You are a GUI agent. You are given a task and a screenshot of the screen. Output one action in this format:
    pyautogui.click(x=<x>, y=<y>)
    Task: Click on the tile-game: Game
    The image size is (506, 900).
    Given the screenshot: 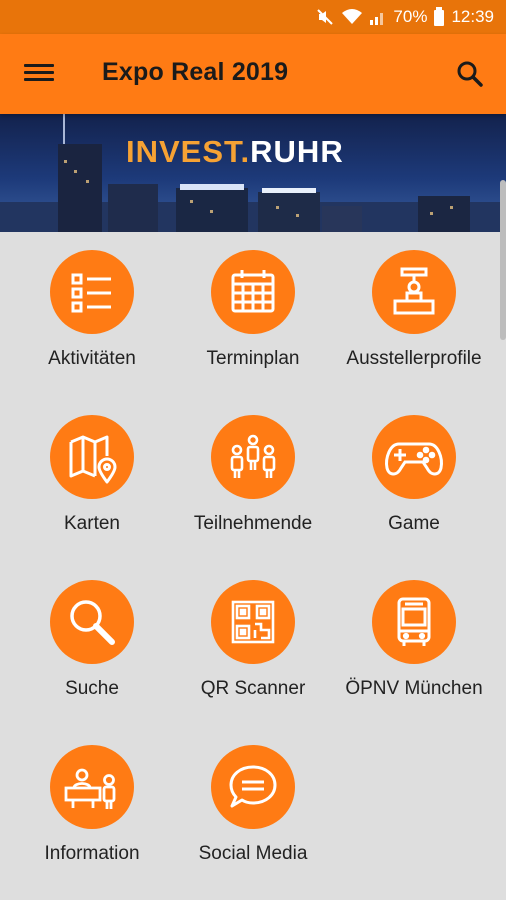 What is the action you would take?
    pyautogui.click(x=414, y=475)
    